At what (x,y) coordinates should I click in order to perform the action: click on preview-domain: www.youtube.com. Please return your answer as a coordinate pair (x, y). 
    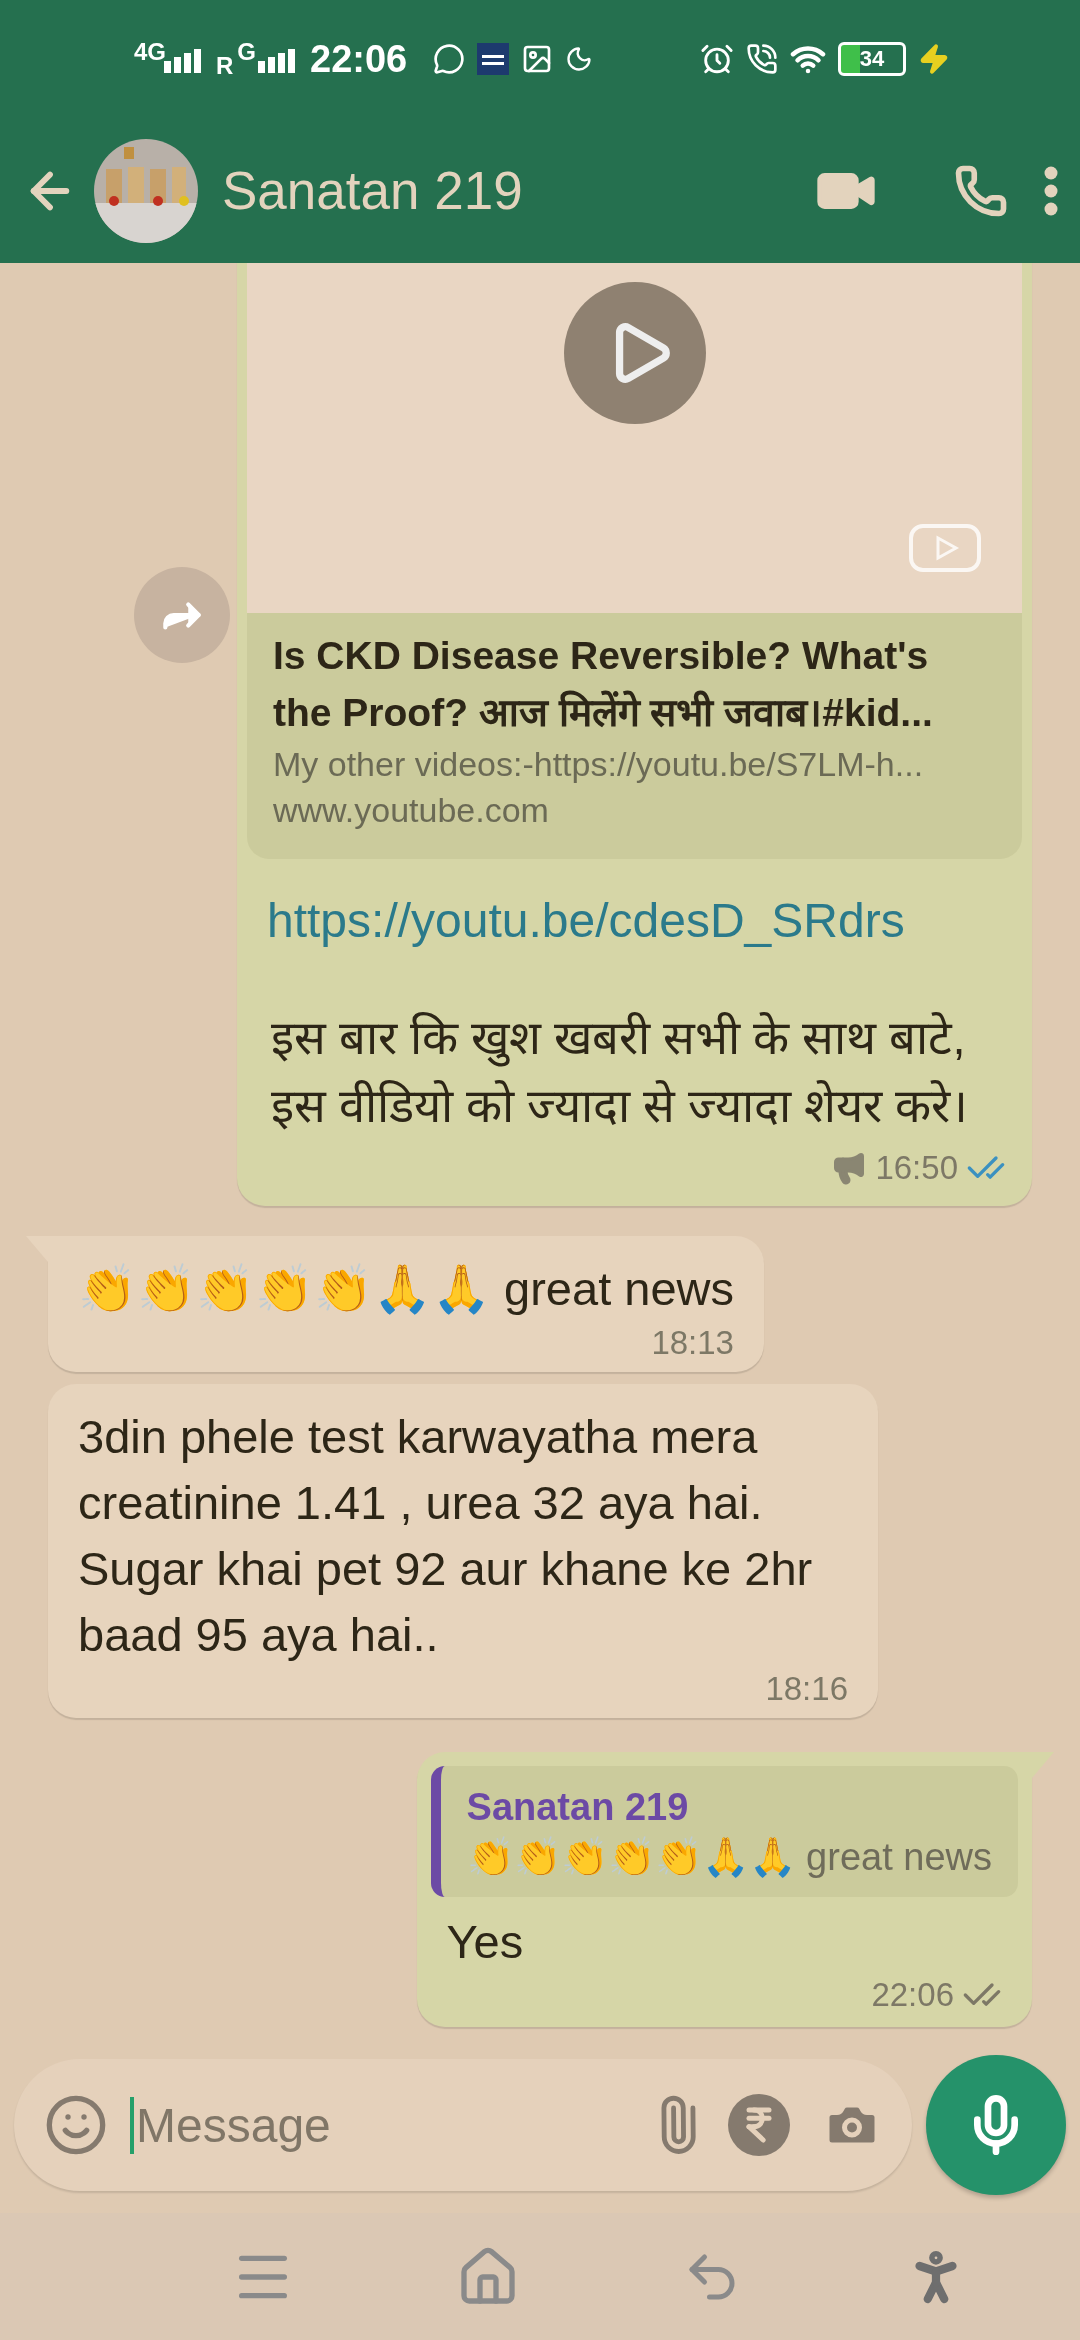
    Looking at the image, I should click on (411, 810).